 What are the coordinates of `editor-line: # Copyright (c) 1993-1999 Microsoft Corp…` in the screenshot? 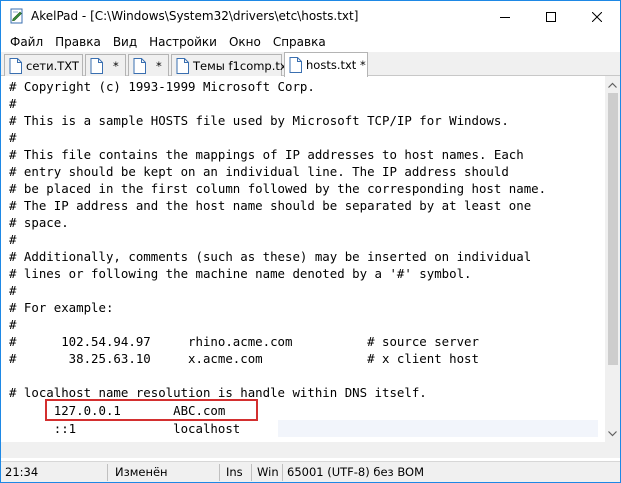 It's located at (162, 86).